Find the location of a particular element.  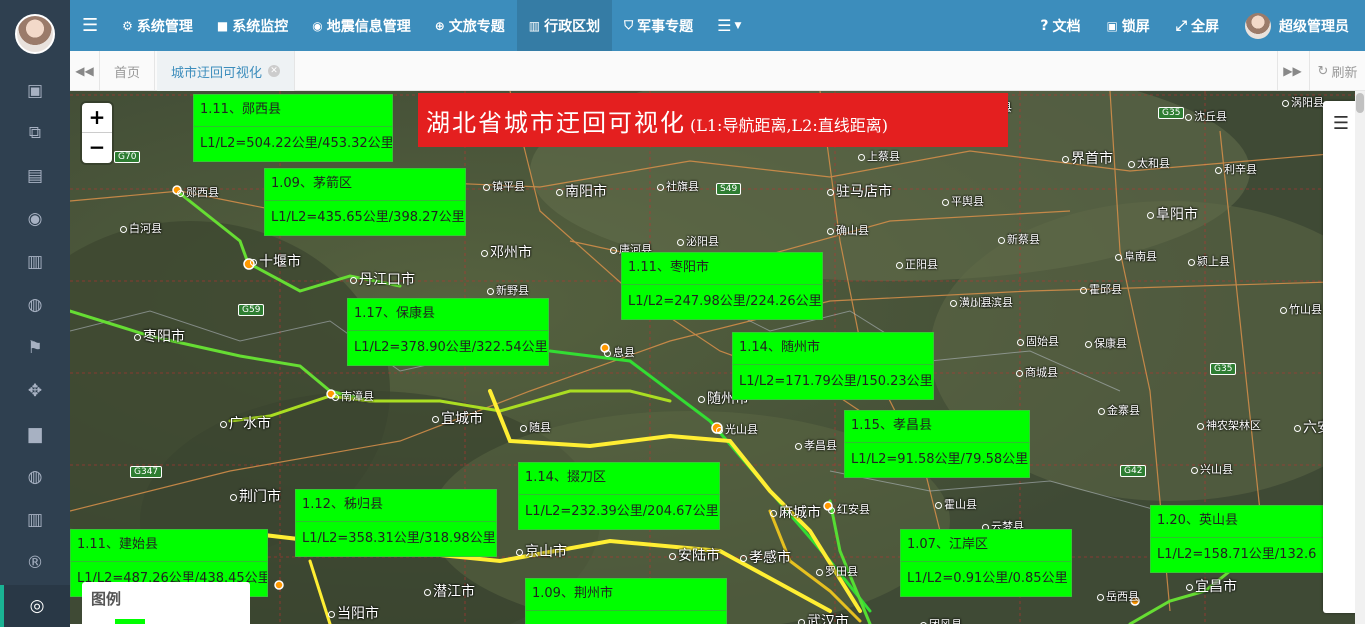

move-icon: ✥ is located at coordinates (35, 391).